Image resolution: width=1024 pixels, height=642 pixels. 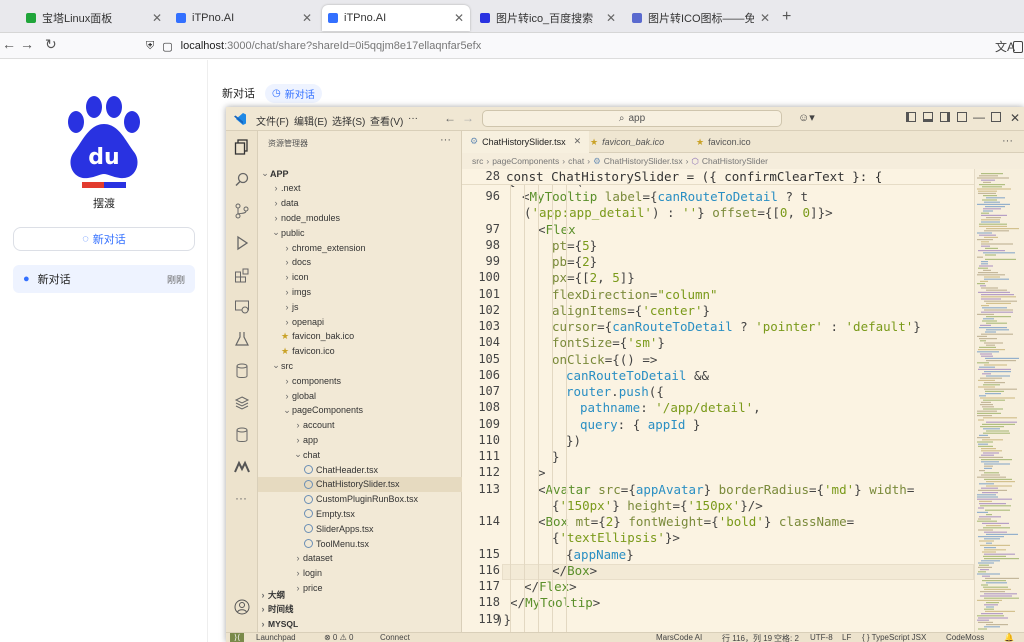 I want to click on breadcrumb-item: src, so click(x=477, y=161).